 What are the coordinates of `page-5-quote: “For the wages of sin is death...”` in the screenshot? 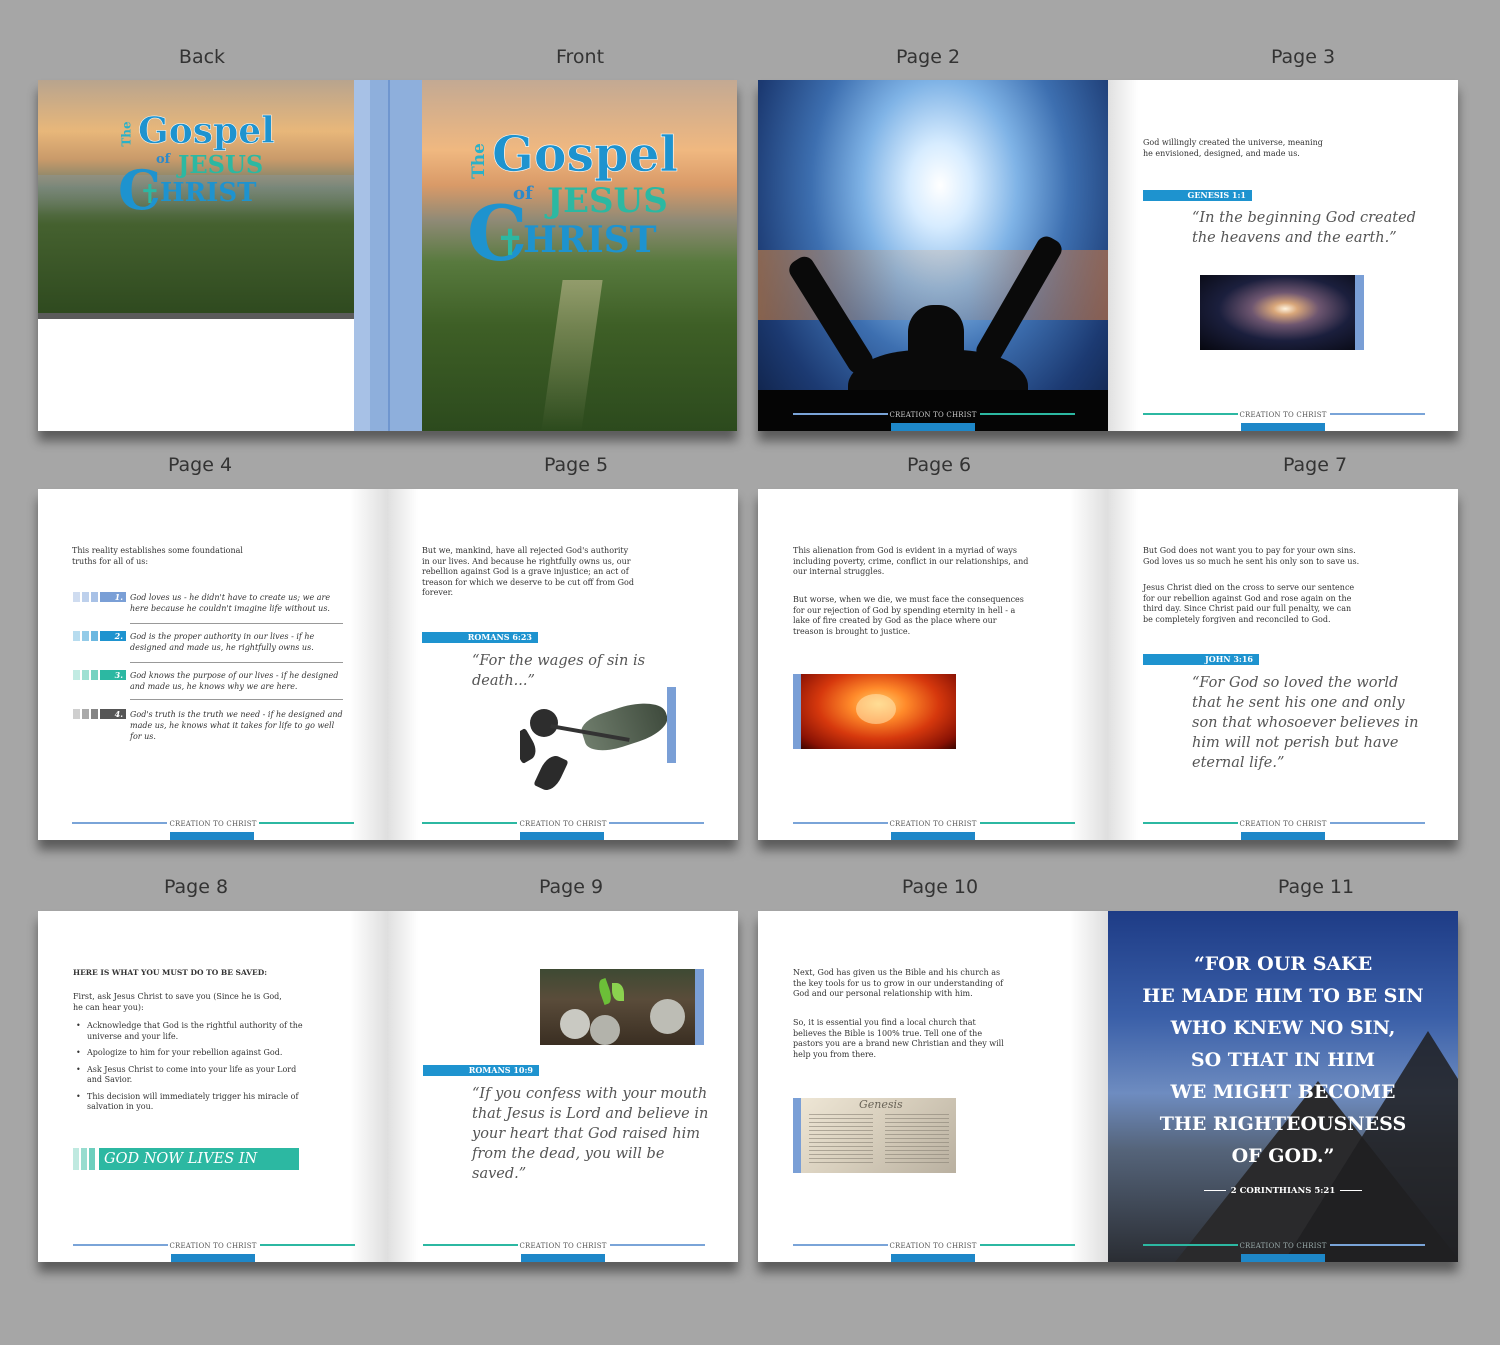 It's located at (559, 671).